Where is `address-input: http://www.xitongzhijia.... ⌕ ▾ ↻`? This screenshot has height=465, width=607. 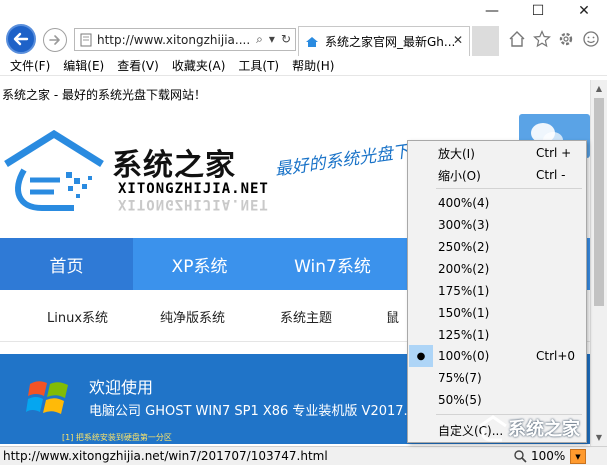 address-input: http://www.xitongzhijia.... ⌕ ▾ ↻ is located at coordinates (185, 39).